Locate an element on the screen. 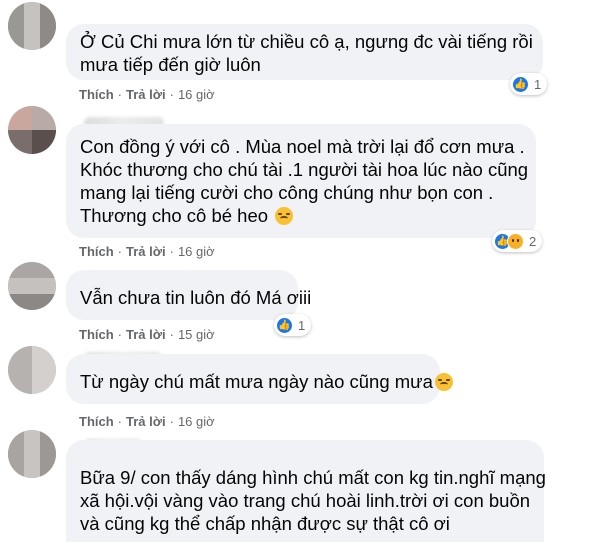  comment-actions: Thích · Trả lời · 15 giờ is located at coordinates (147, 334).